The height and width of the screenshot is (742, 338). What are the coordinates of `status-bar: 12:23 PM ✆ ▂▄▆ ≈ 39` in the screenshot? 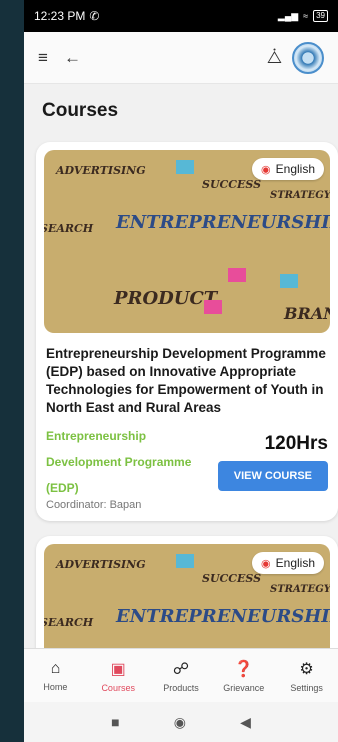 It's located at (181, 16).